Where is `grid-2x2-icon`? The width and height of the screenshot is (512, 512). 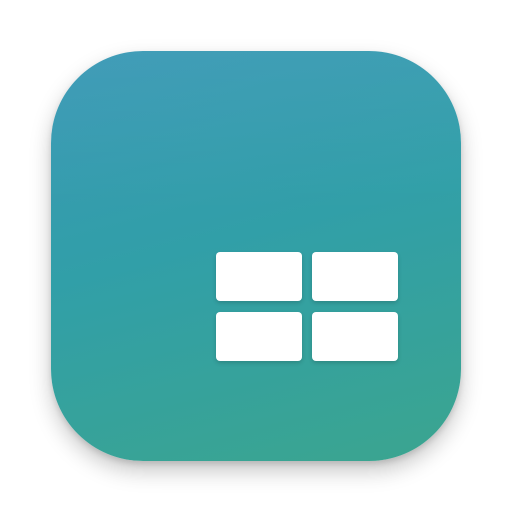
grid-2x2-icon is located at coordinates (307, 307).